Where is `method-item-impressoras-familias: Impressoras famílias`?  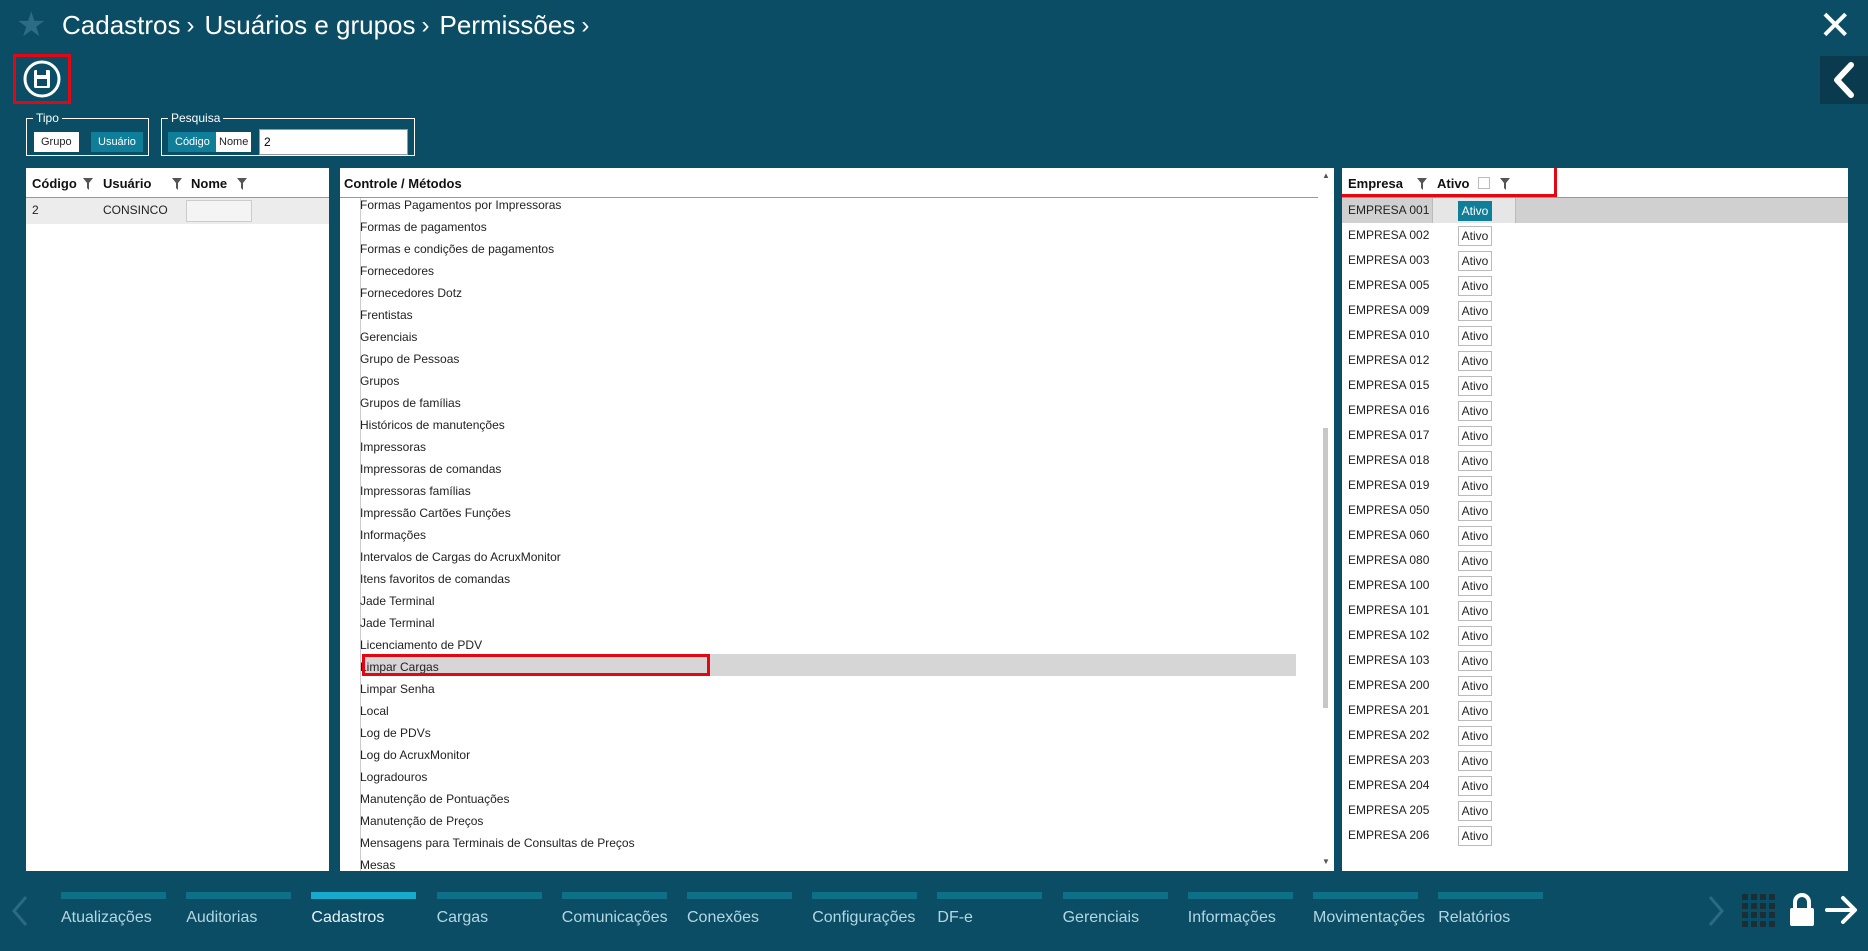 method-item-impressoras-familias: Impressoras famílias is located at coordinates (415, 491).